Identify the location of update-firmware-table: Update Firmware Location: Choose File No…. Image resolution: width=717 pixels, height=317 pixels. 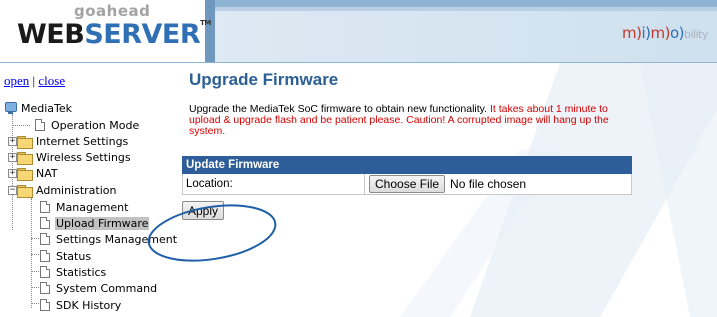
(407, 175).